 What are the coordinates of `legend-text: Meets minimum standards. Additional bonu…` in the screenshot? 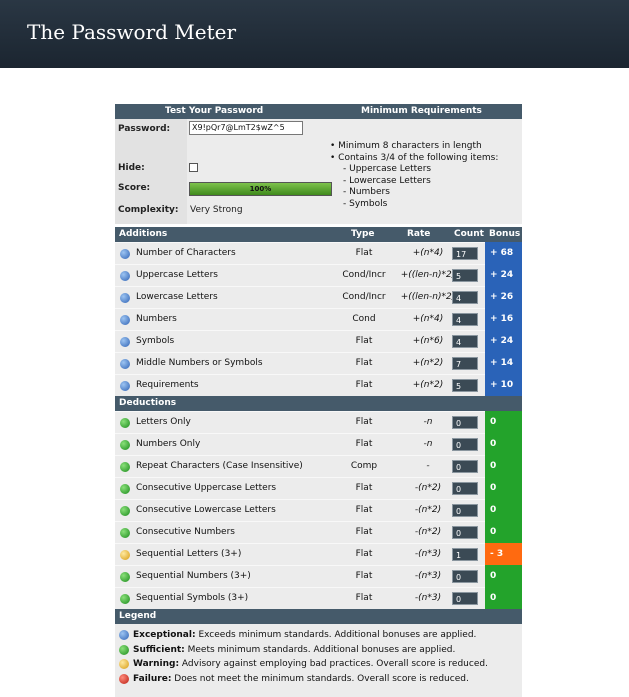 It's located at (320, 649).